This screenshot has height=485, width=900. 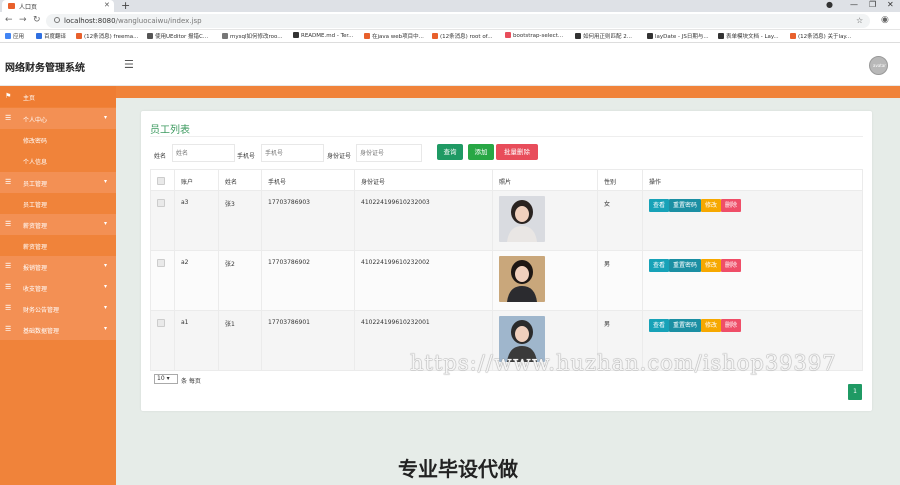 What do you see at coordinates (203, 153) in the screenshot?
I see `name-input` at bounding box center [203, 153].